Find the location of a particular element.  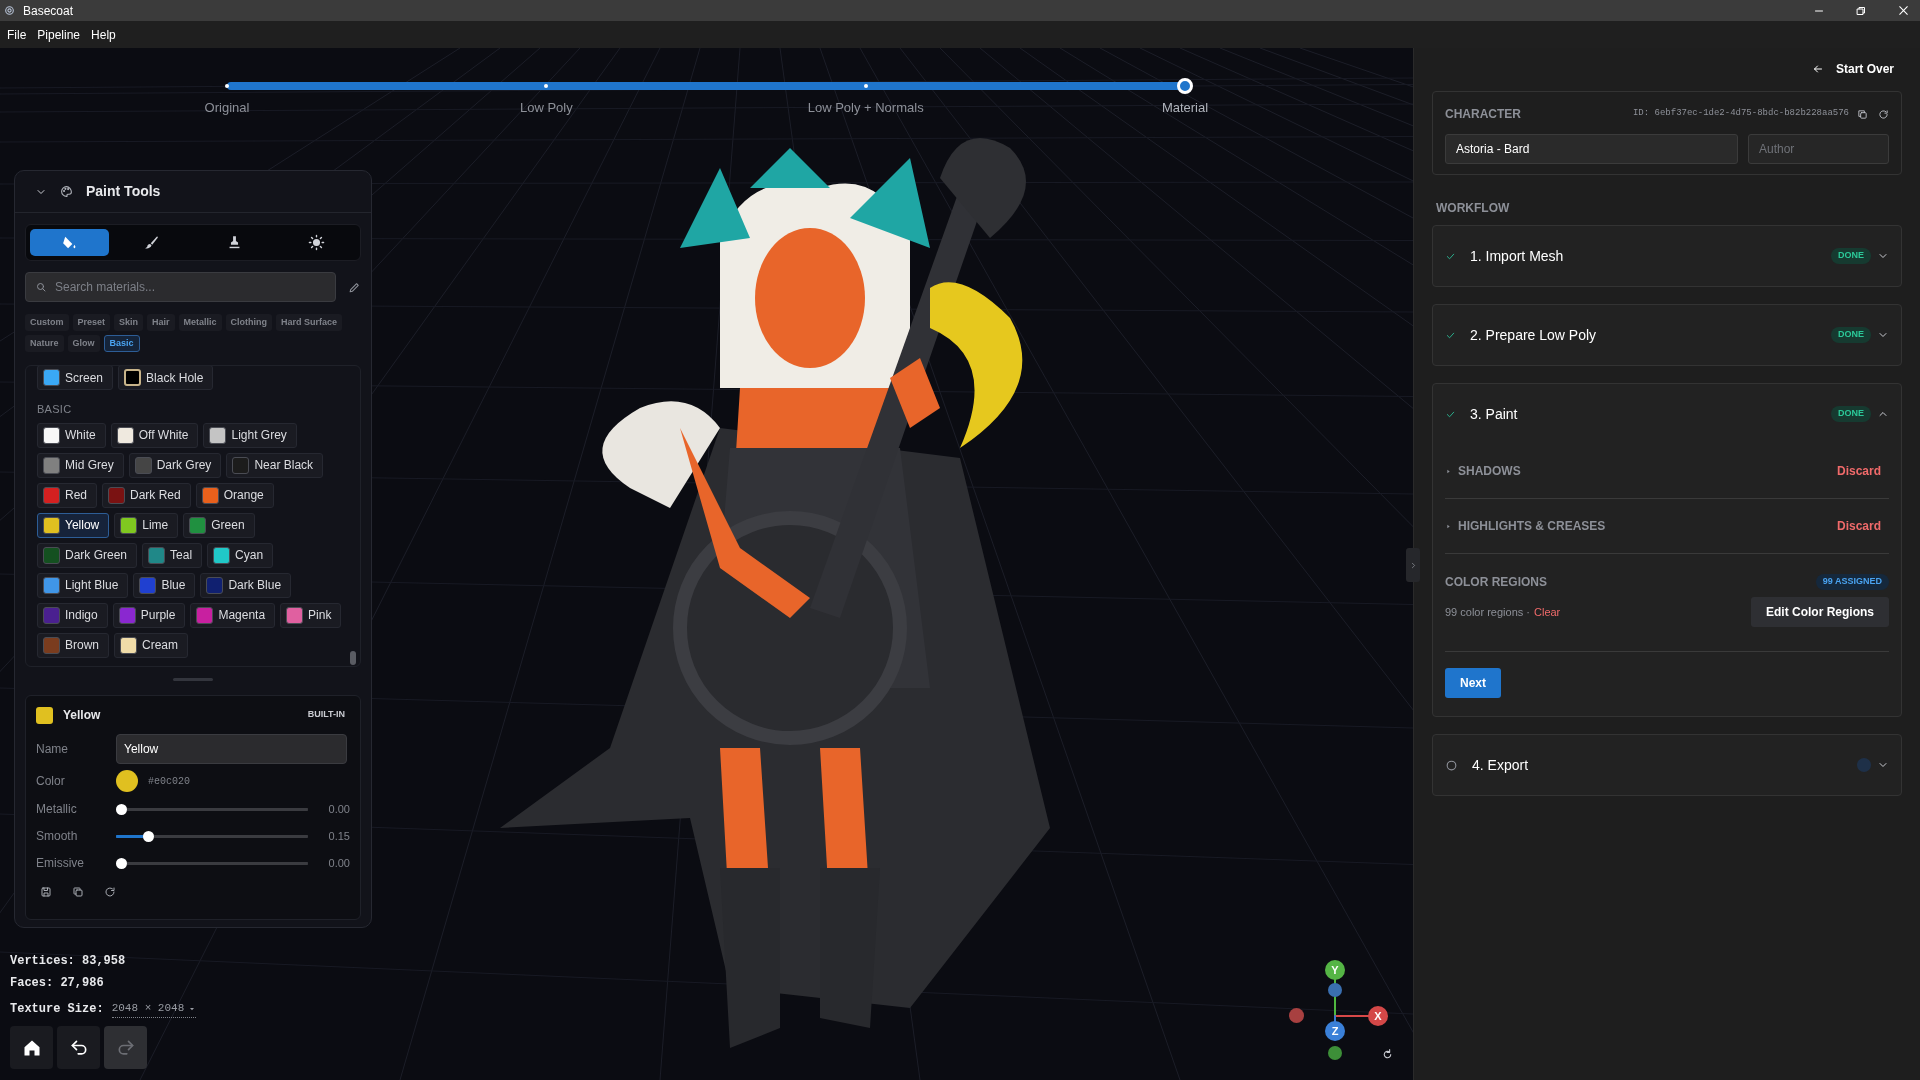

category-chip: Metallic is located at coordinates (200, 322).